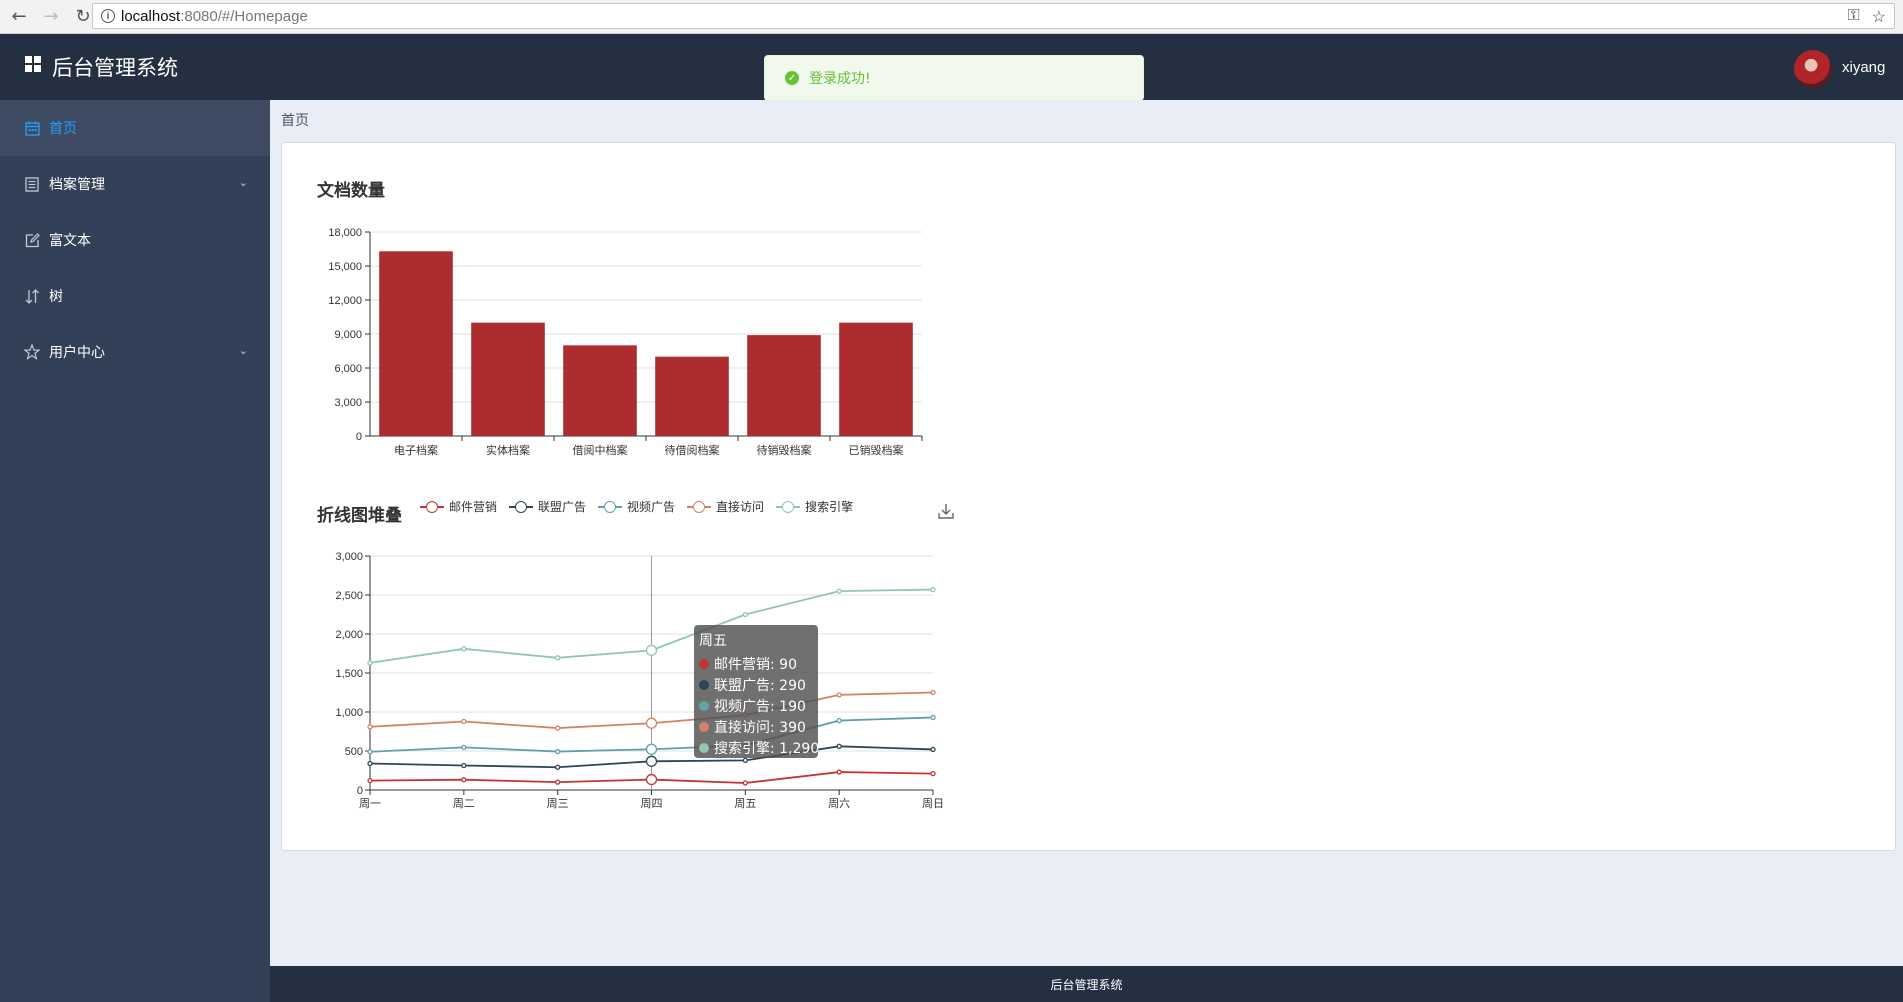 Image resolution: width=1903 pixels, height=1002 pixels. I want to click on tooltip-value: 联盟广告: 290, so click(760, 685).